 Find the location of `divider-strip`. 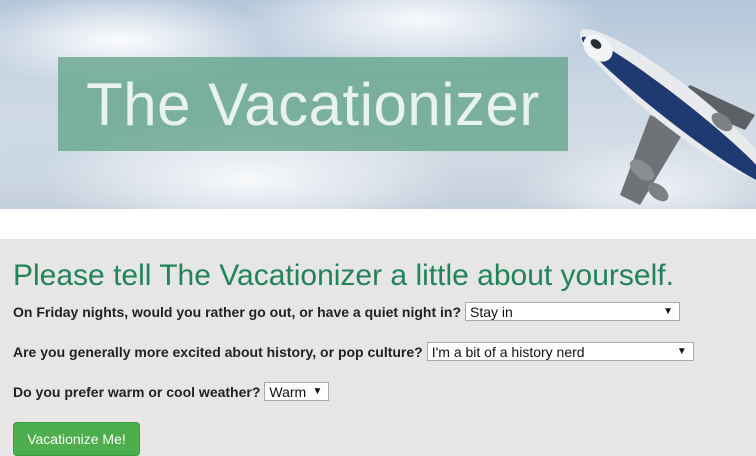

divider-strip is located at coordinates (378, 224).